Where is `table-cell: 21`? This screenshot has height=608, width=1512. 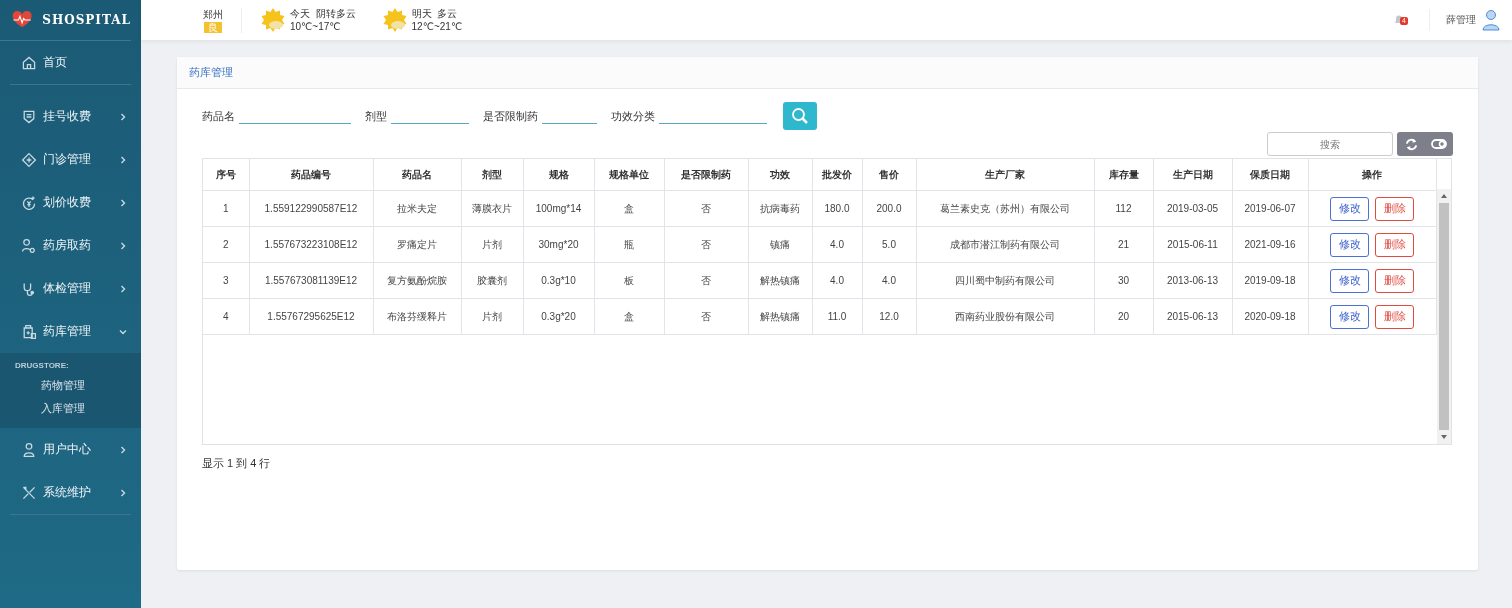 table-cell: 21 is located at coordinates (1123, 244).